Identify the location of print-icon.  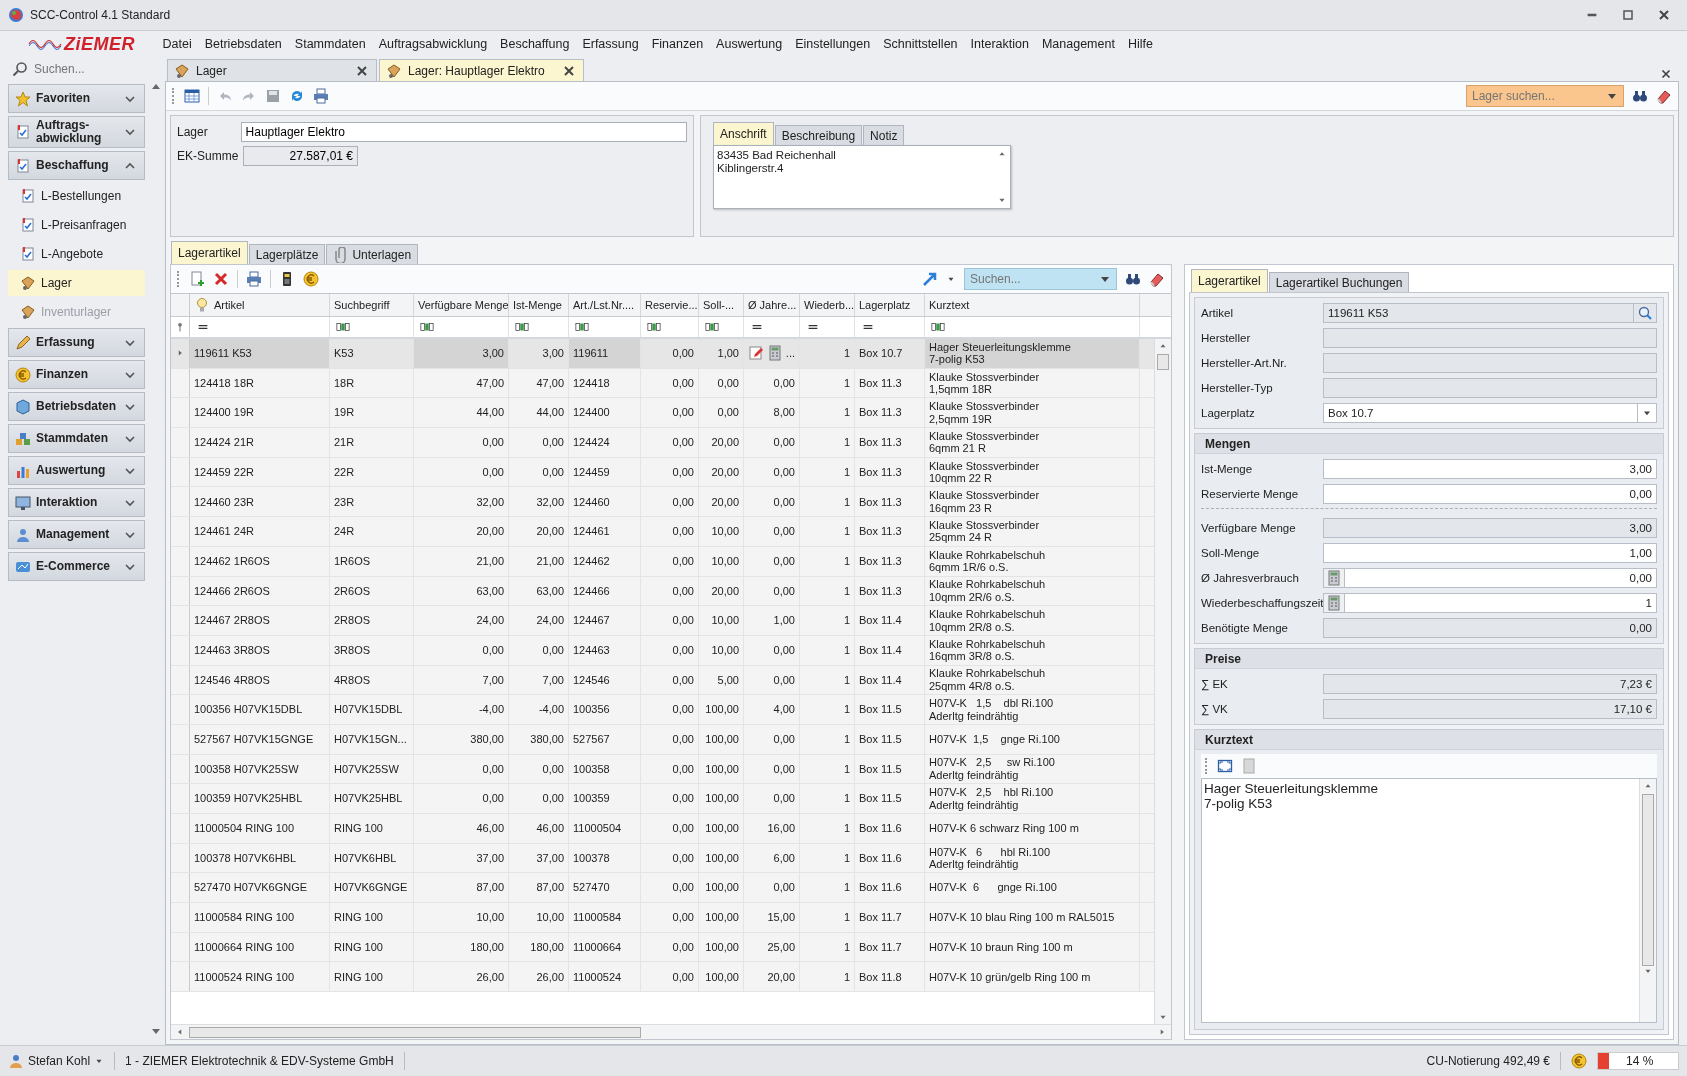
(321, 96).